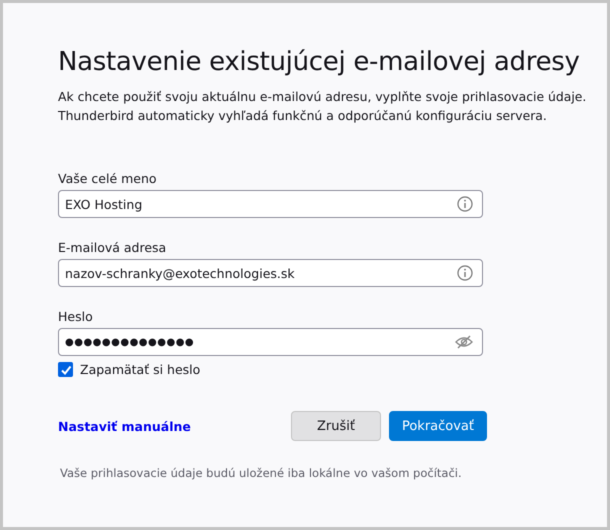 The height and width of the screenshot is (530, 610). What do you see at coordinates (113, 247) in the screenshot?
I see `field-label: E-mailová adresa` at bounding box center [113, 247].